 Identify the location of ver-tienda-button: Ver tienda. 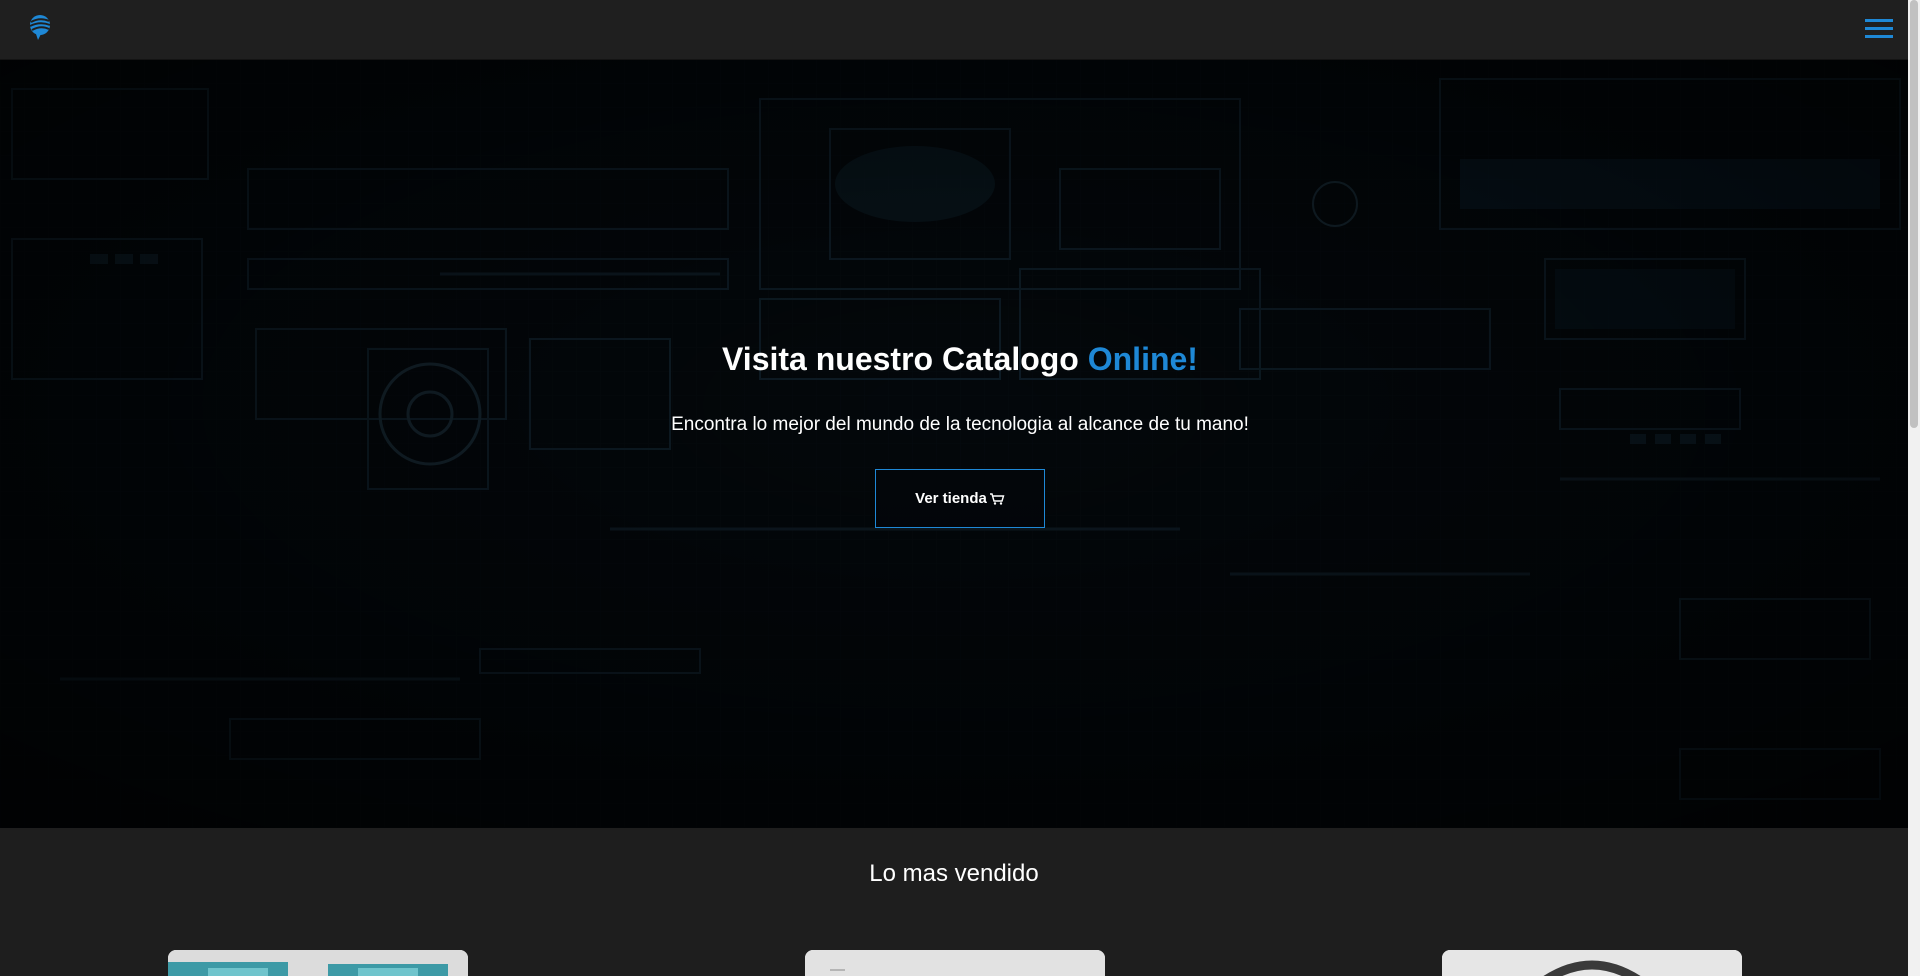
(960, 498).